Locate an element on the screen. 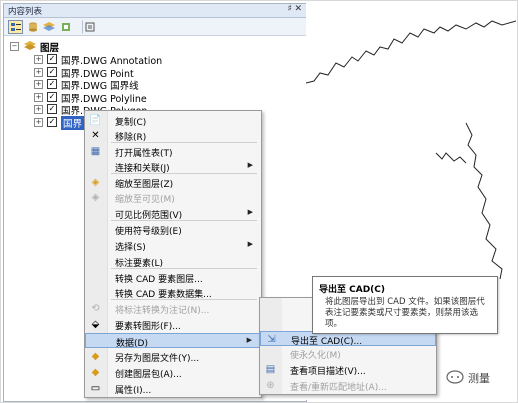 Image resolution: width=518 pixels, height=403 pixels. context-menu-item: 连接和关联(J) ▶ is located at coordinates (173, 166).